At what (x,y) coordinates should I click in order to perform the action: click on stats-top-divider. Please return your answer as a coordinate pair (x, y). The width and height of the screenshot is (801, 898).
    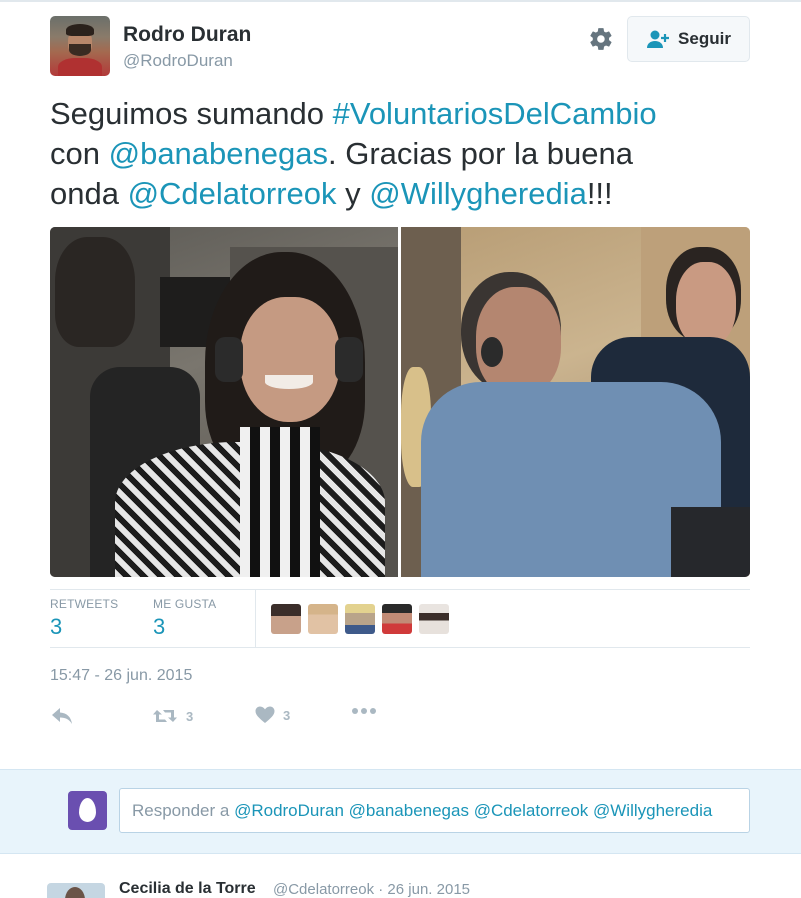
    Looking at the image, I should click on (400, 589).